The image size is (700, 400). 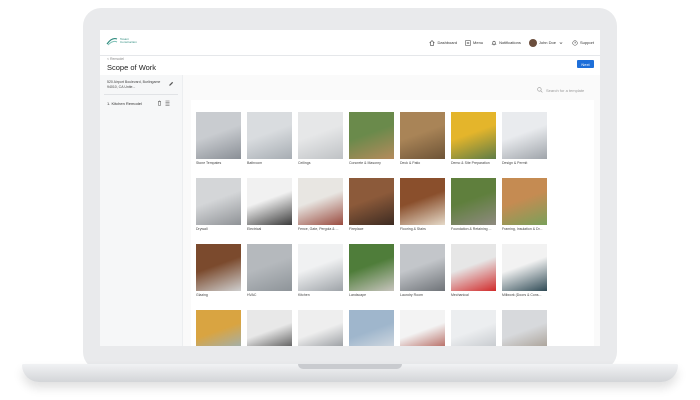 I want to click on template-label: Flooring & Stairs, so click(x=413, y=229).